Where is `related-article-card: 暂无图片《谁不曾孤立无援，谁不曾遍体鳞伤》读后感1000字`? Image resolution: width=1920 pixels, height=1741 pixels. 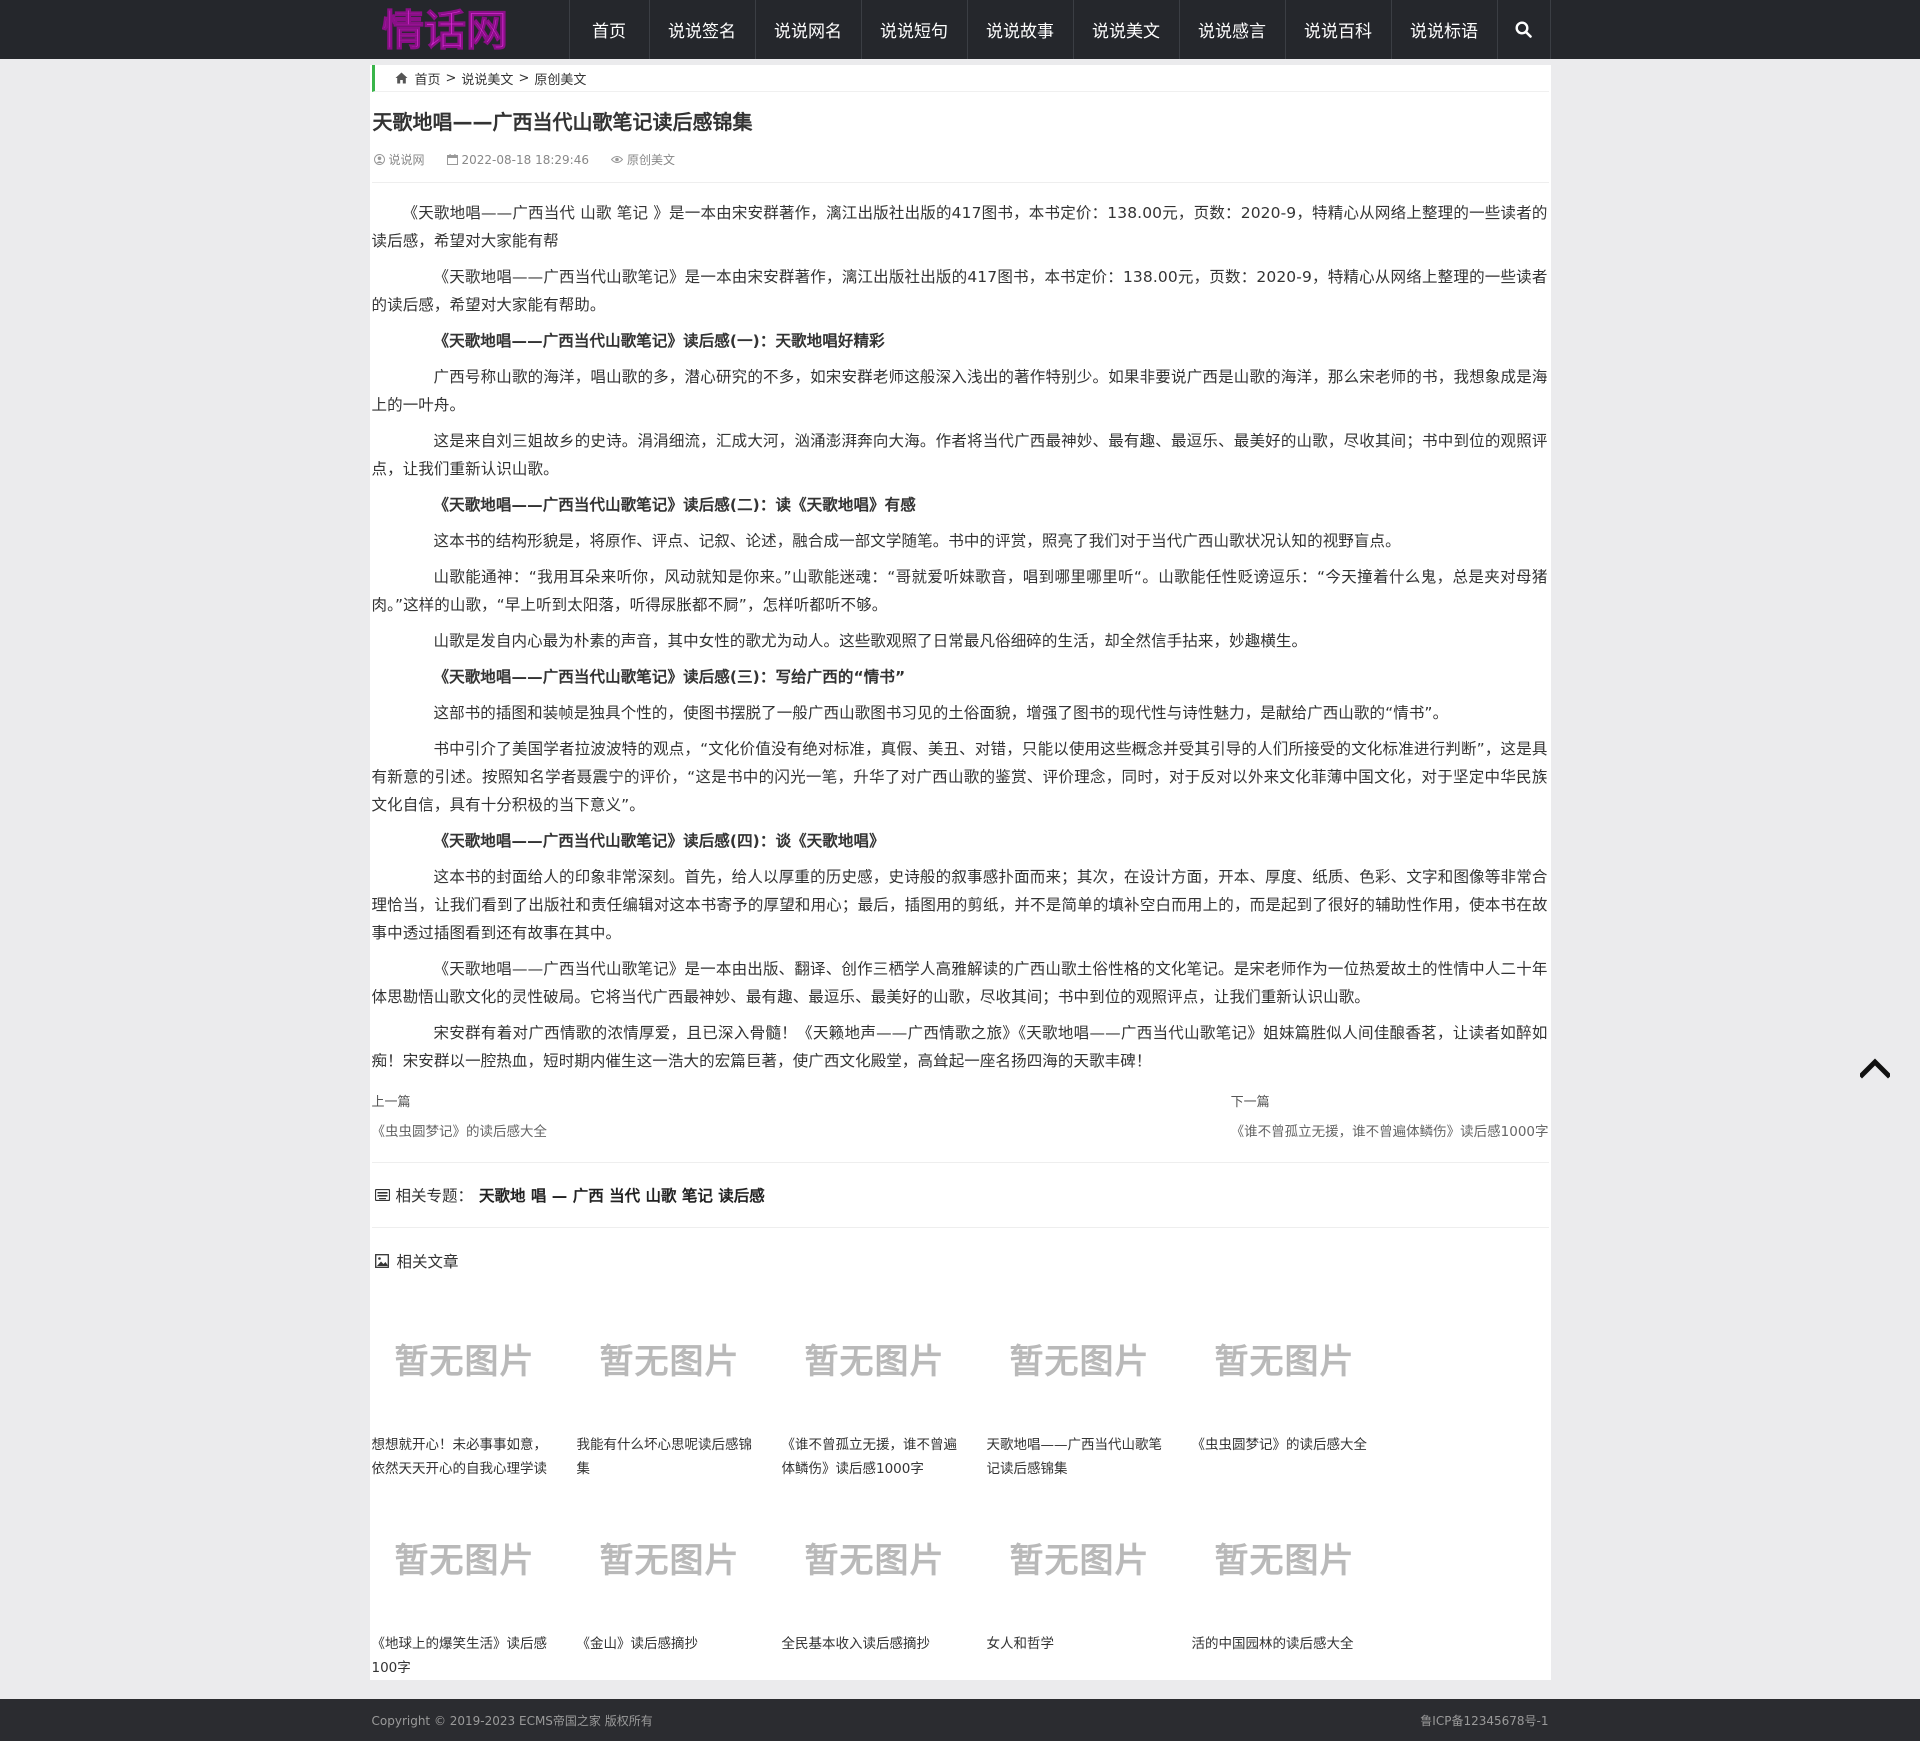 related-article-card: 暂无图片《谁不曾孤立无援，谁不曾遍体鳞伤》读后感1000字 is located at coordinates (874, 1389).